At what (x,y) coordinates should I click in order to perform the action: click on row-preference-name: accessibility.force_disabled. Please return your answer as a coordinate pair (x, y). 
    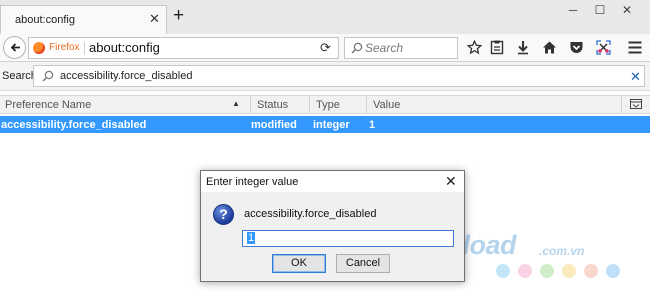
    Looking at the image, I should click on (74, 125).